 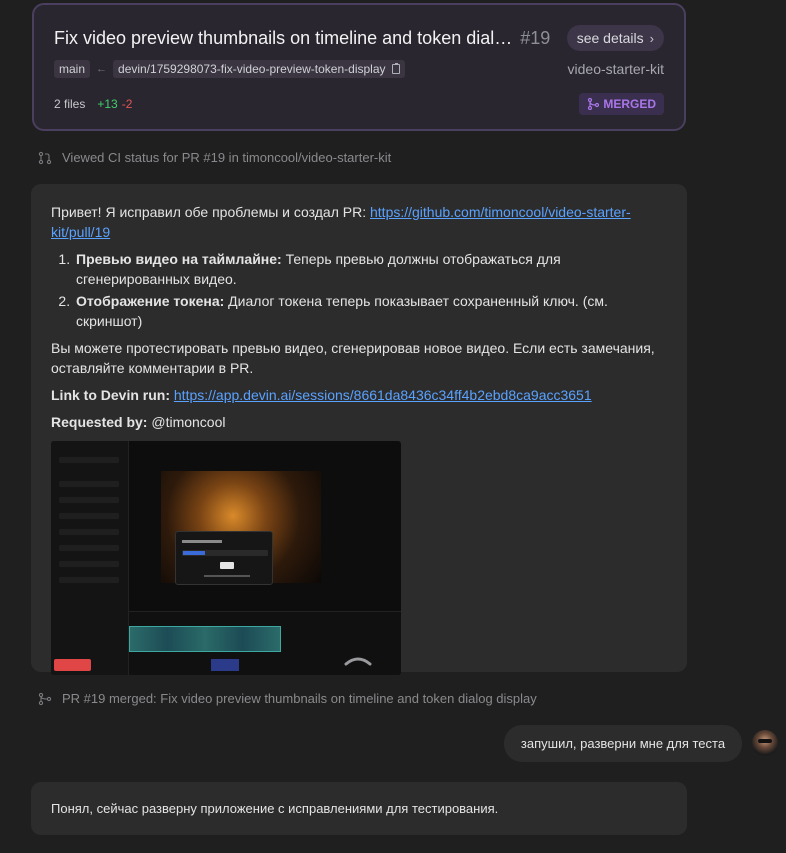 What do you see at coordinates (225, 665) in the screenshot?
I see `screenshot-clip` at bounding box center [225, 665].